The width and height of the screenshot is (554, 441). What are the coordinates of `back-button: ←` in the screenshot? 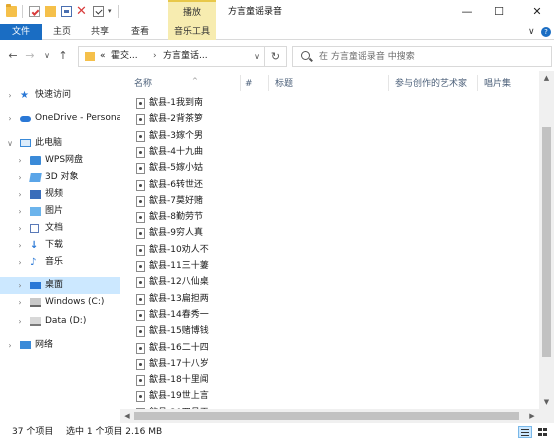 It's located at (13, 56).